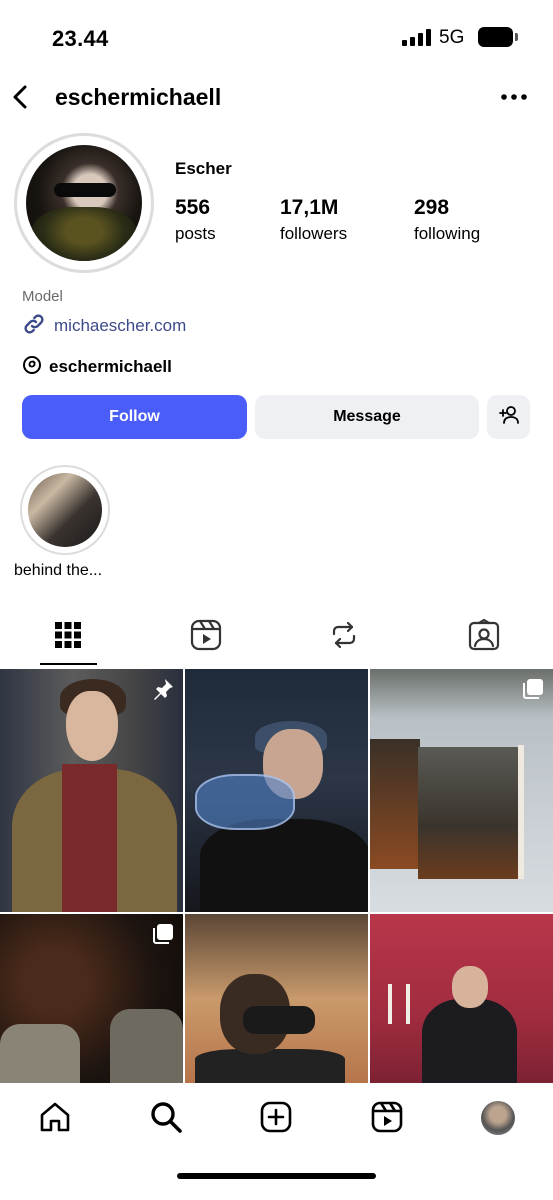  Describe the element at coordinates (80, 38) in the screenshot. I see `status-time: 23.44` at that location.